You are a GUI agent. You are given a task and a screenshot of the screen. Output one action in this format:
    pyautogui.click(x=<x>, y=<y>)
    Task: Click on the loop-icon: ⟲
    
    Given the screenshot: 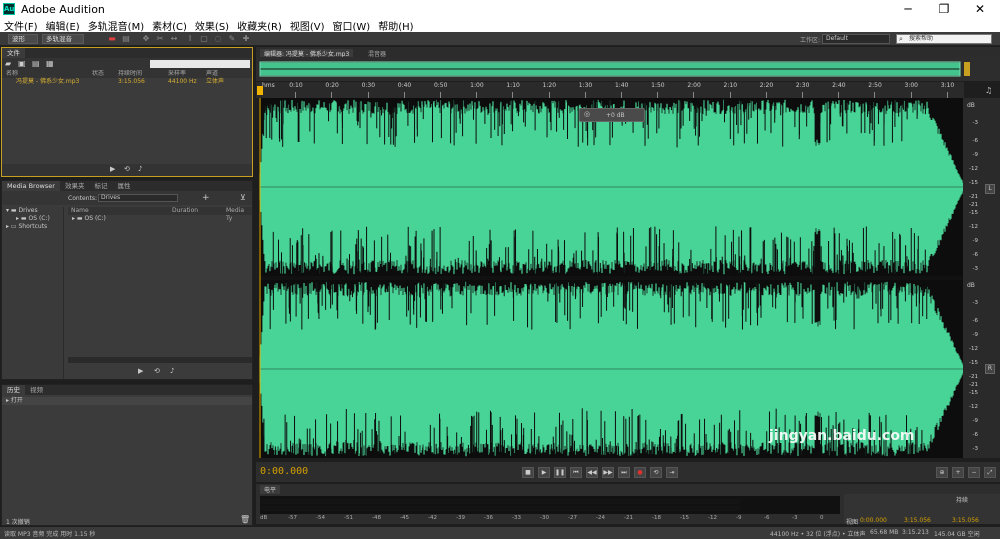 What is the action you would take?
    pyautogui.click(x=127, y=169)
    